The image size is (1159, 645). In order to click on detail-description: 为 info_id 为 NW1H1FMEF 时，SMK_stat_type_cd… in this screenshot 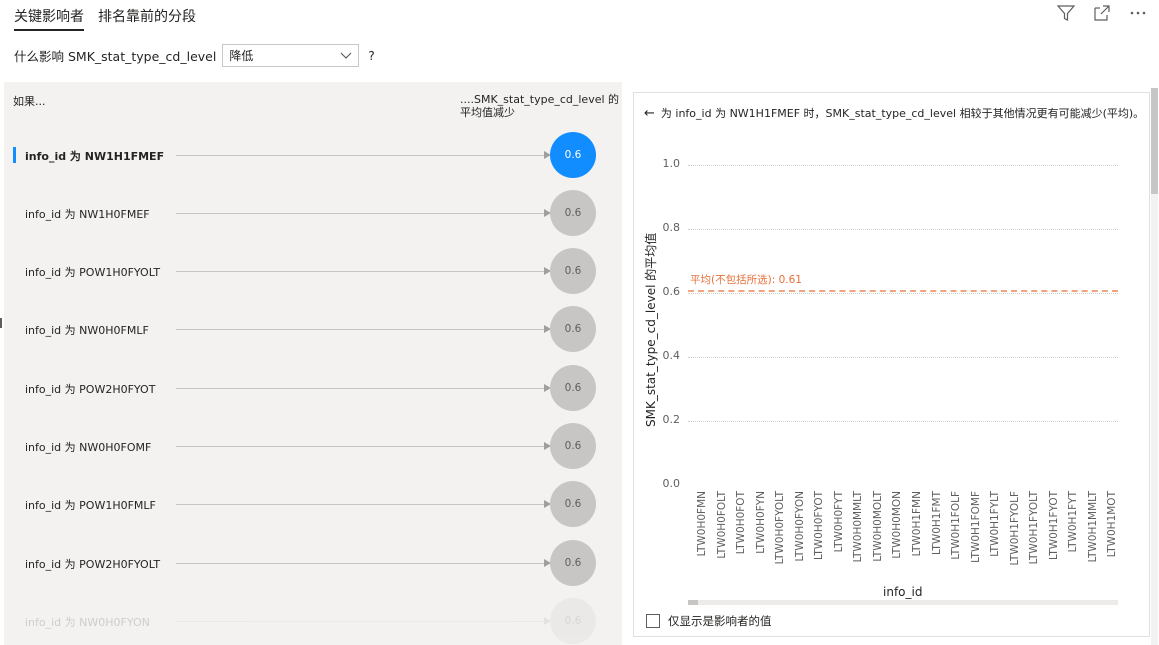, I will do `click(902, 113)`.